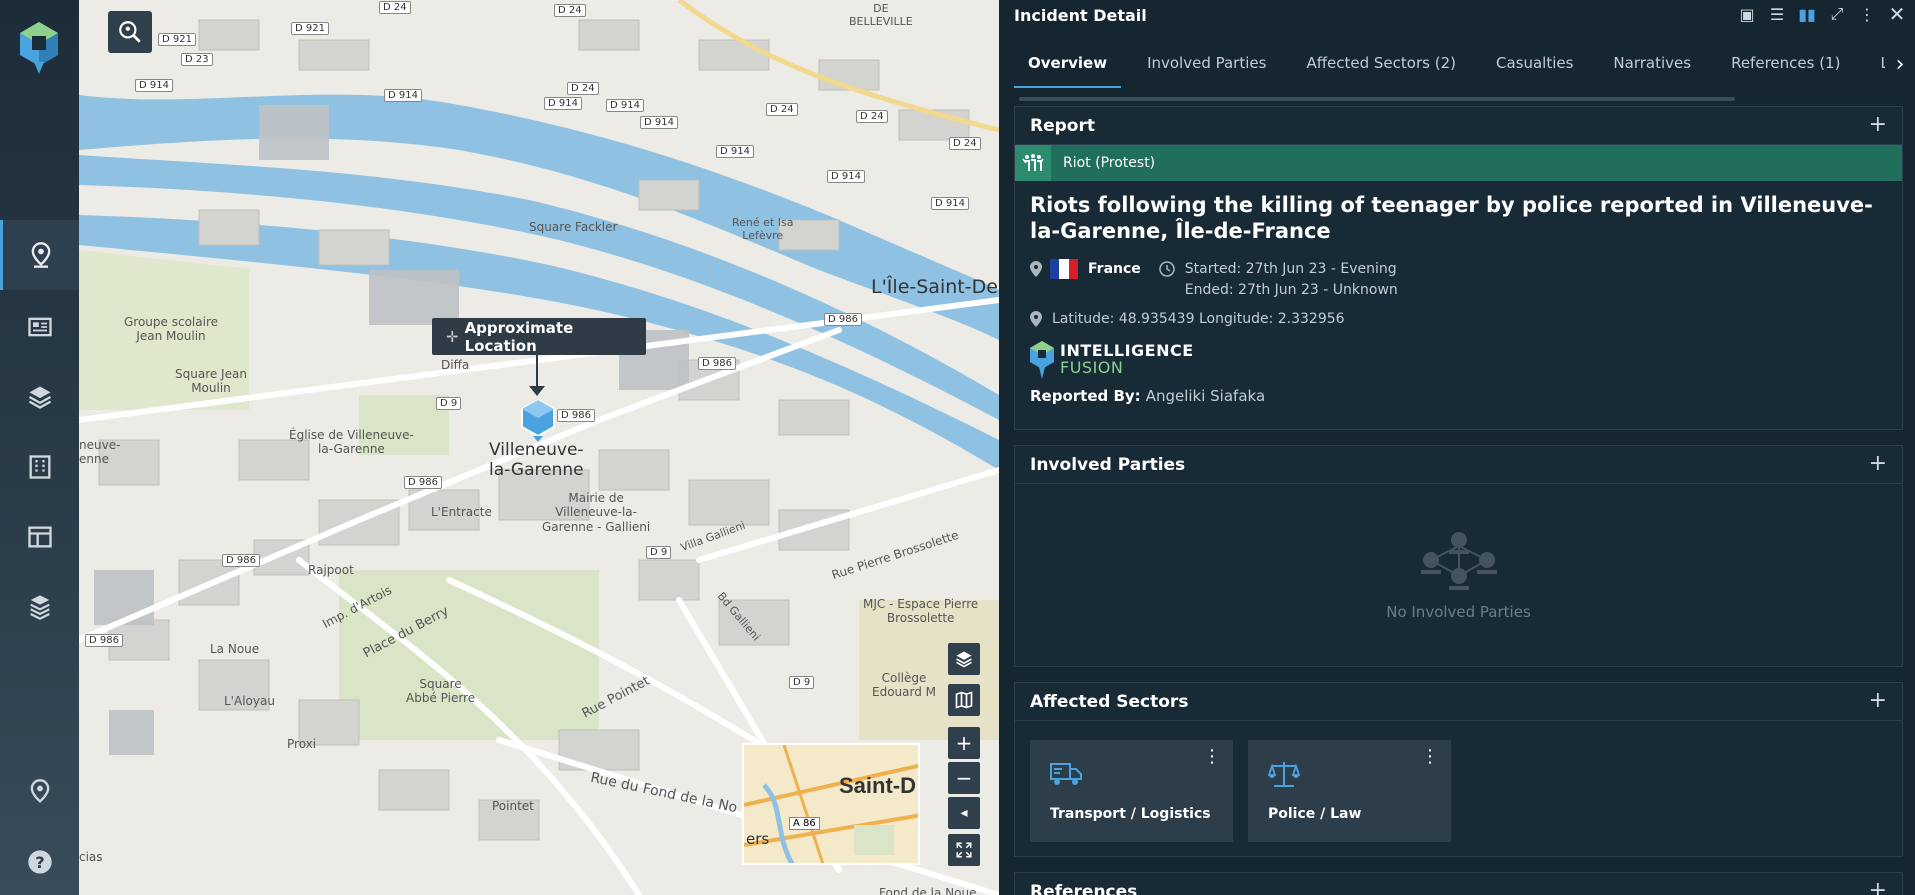 Image resolution: width=1915 pixels, height=895 pixels. I want to click on map-label-villeneuve: Villeneuve- la-Garenne, so click(536, 460).